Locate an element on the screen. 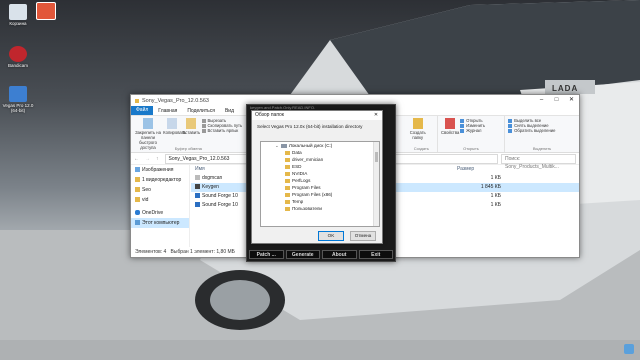 This screenshot has width=640, height=360. nav-item-pictures: Изображения is located at coordinates (160, 170).